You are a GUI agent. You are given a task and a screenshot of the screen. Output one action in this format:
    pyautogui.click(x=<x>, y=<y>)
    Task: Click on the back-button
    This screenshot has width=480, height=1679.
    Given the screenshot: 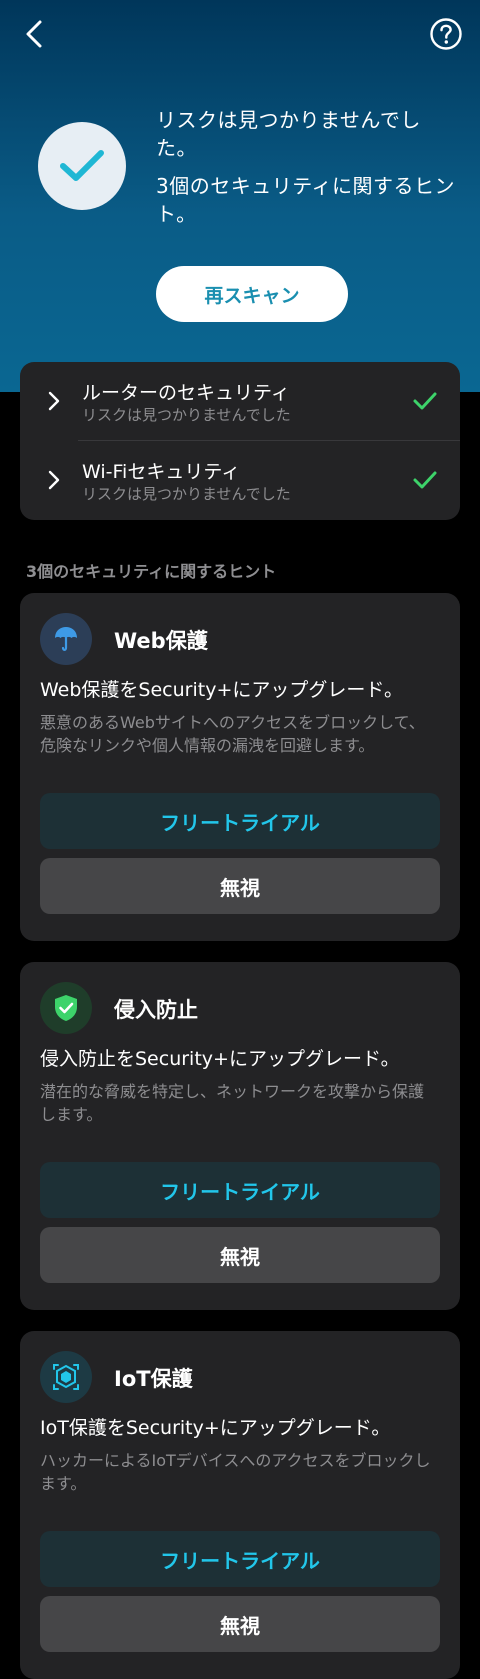 What is the action you would take?
    pyautogui.click(x=34, y=34)
    